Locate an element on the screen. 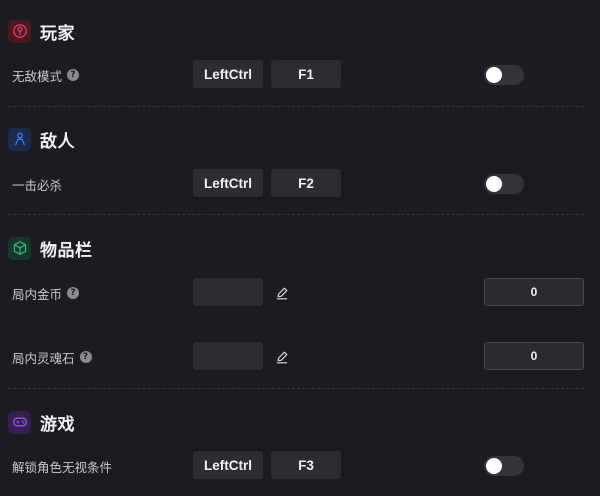  section-header-player: 玩家 is located at coordinates (41, 31).